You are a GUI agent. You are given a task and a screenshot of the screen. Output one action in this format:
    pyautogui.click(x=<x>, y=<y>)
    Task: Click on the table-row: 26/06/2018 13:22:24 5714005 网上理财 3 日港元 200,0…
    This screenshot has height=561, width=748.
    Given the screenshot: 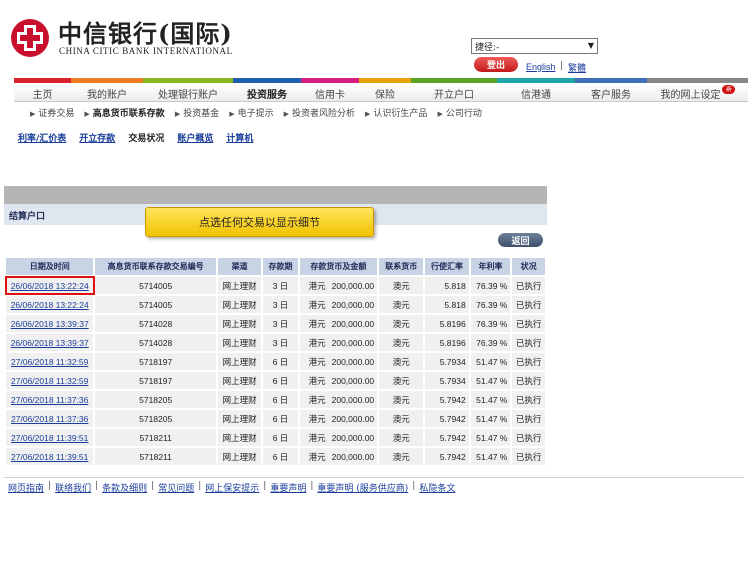 What is the action you would take?
    pyautogui.click(x=275, y=304)
    